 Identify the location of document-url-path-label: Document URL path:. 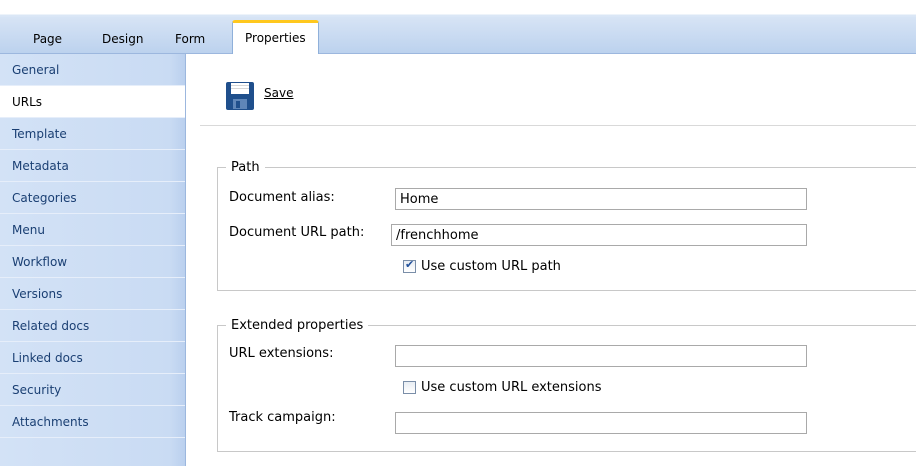
(297, 232).